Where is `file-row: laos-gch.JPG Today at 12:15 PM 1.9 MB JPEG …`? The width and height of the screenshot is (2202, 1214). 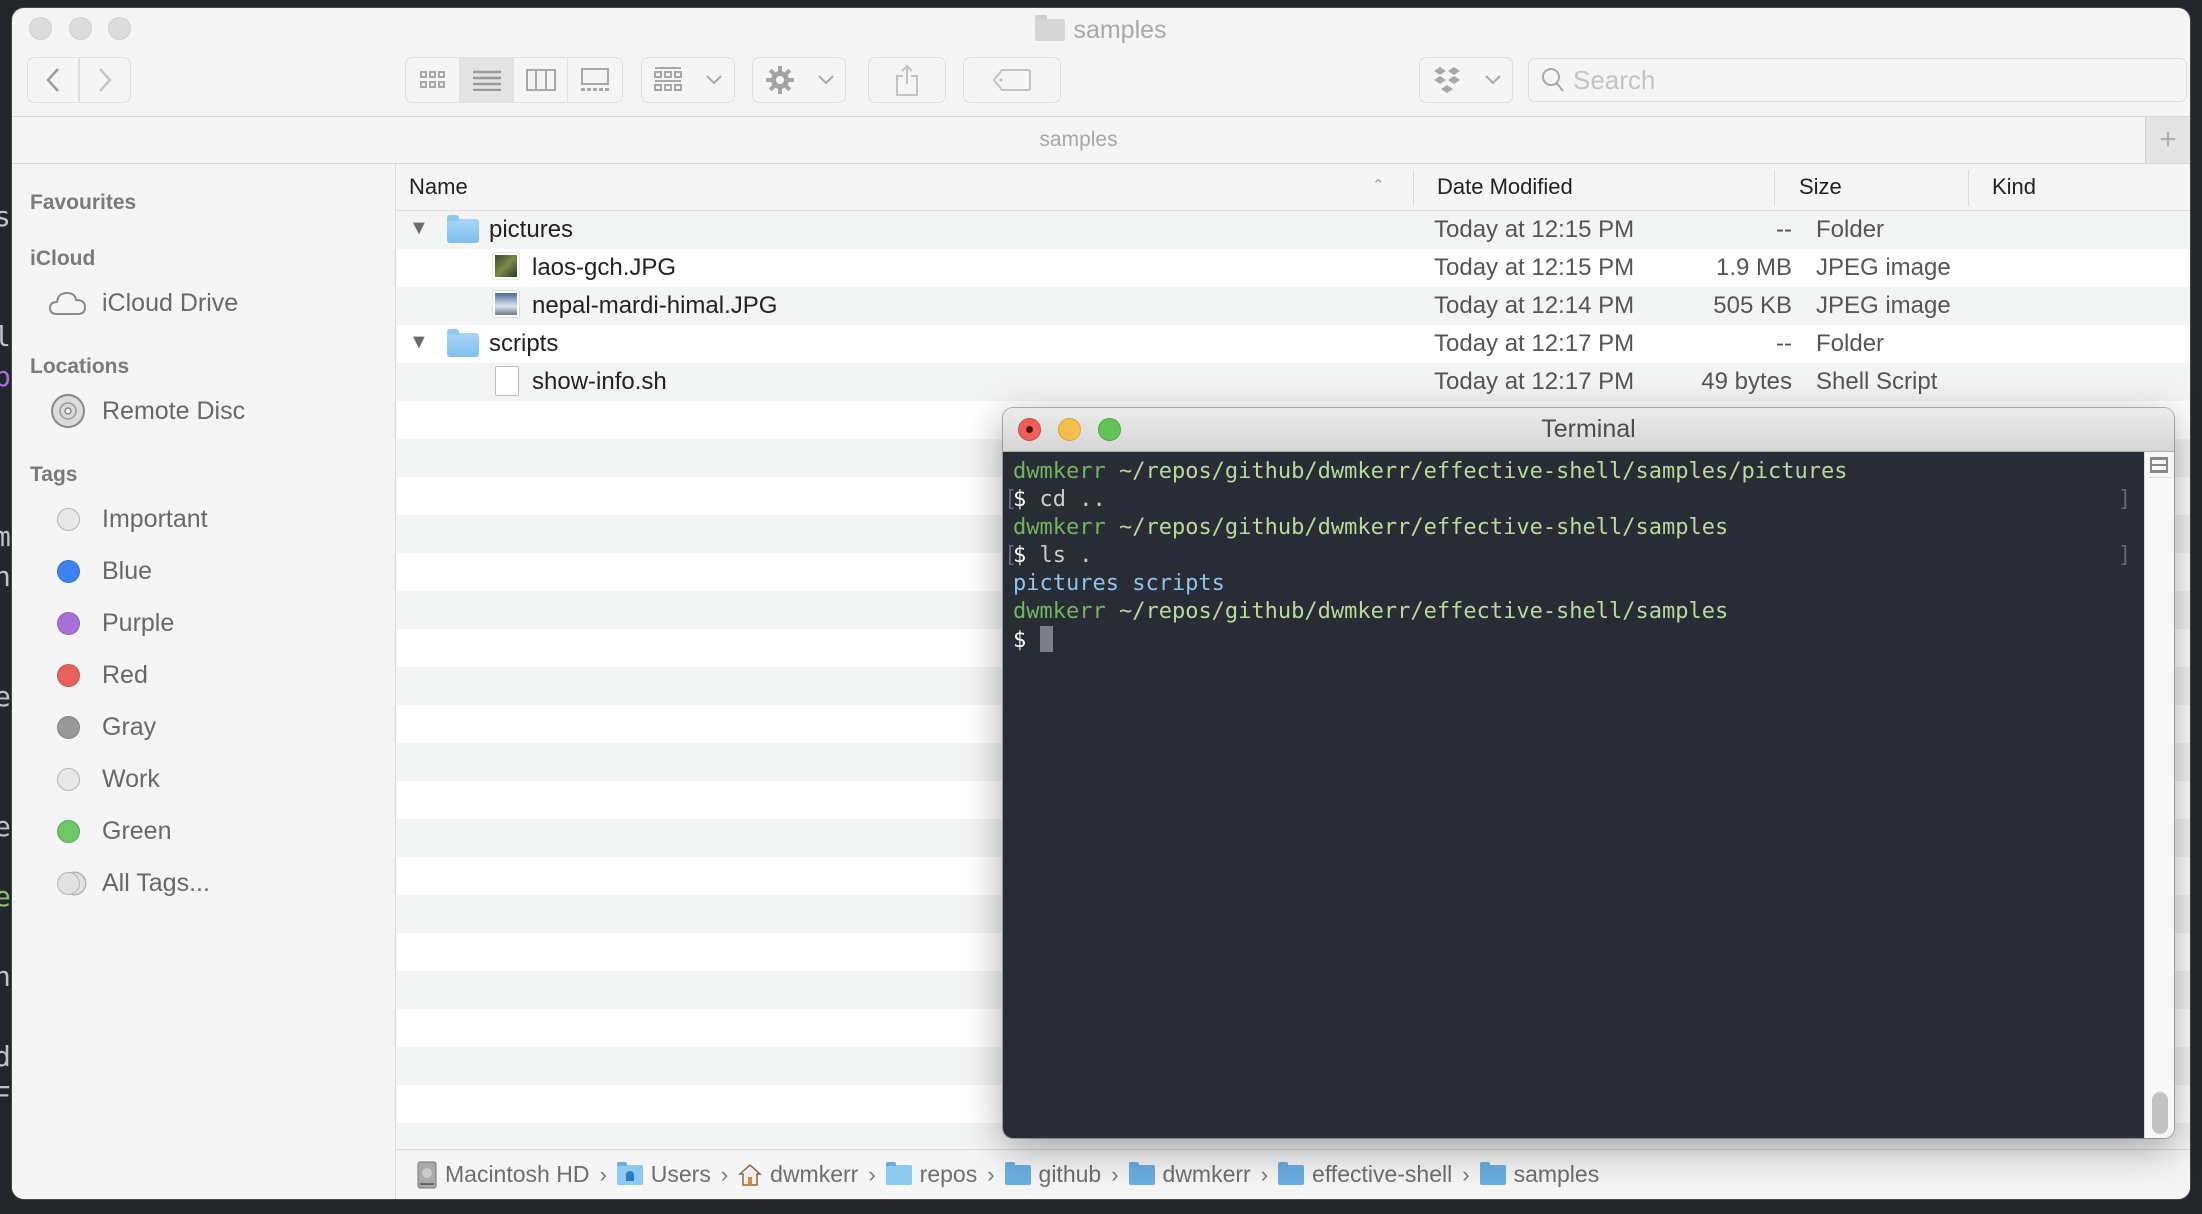 file-row: laos-gch.JPG Today at 12:15 PM 1.9 MB JPEG … is located at coordinates (1293, 268).